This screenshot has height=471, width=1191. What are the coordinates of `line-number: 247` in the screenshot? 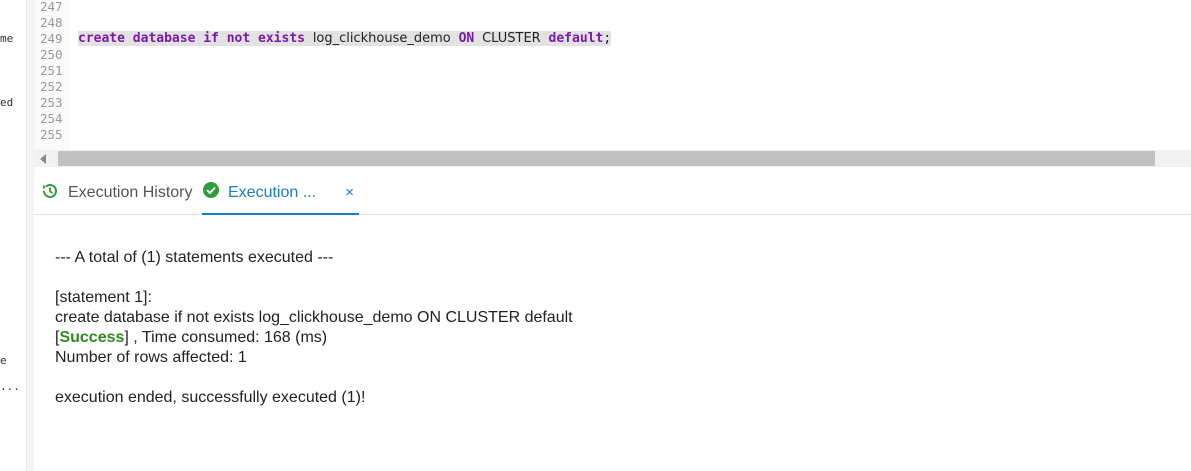 It's located at (51, 7).